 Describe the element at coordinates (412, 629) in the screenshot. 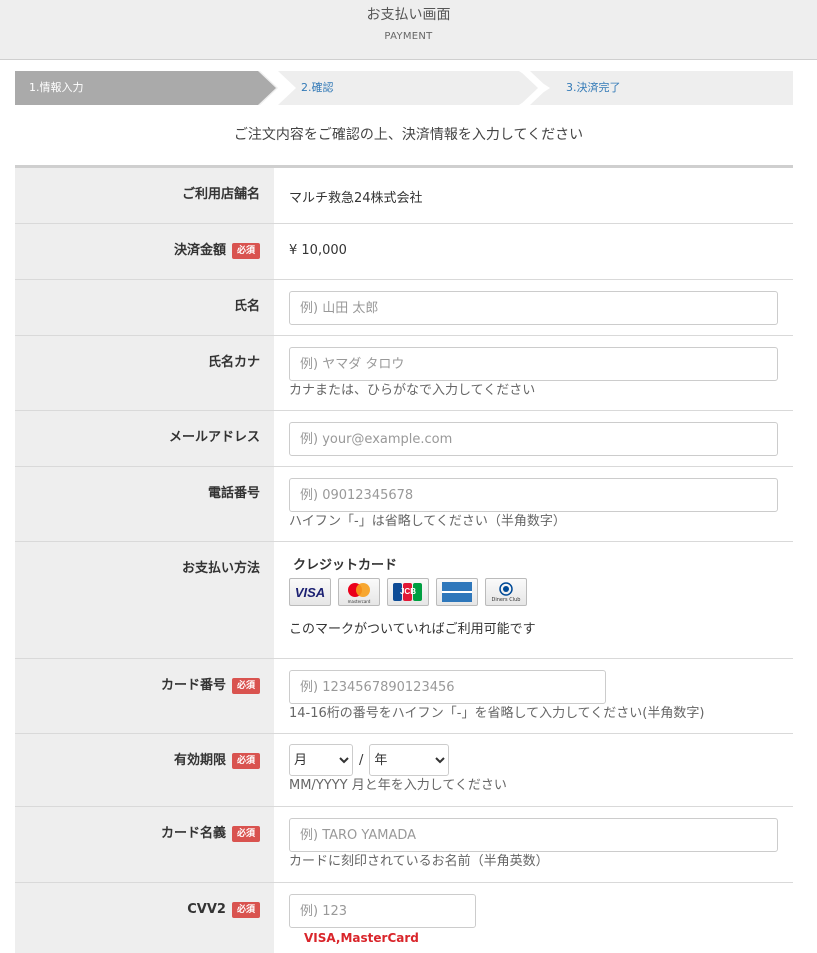

I see `card-availability-note: このマークがついていればご利用可能です` at that location.